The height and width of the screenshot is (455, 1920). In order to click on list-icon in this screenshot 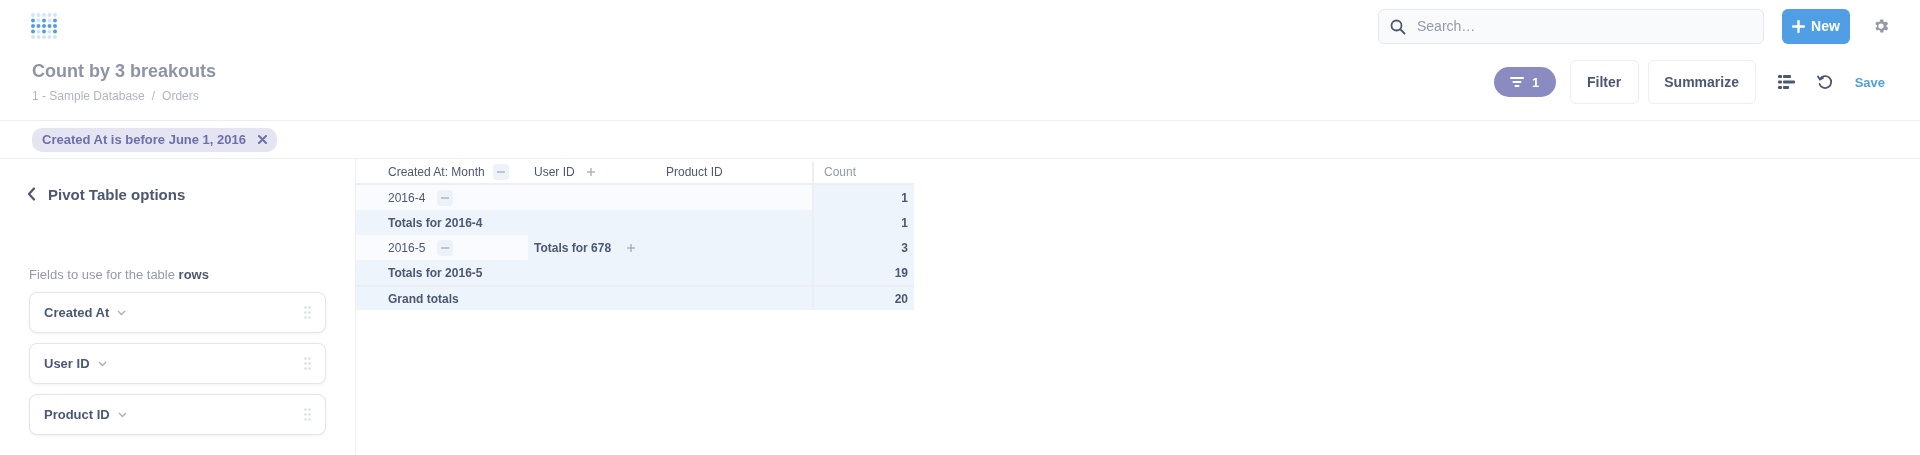, I will do `click(1786, 82)`.